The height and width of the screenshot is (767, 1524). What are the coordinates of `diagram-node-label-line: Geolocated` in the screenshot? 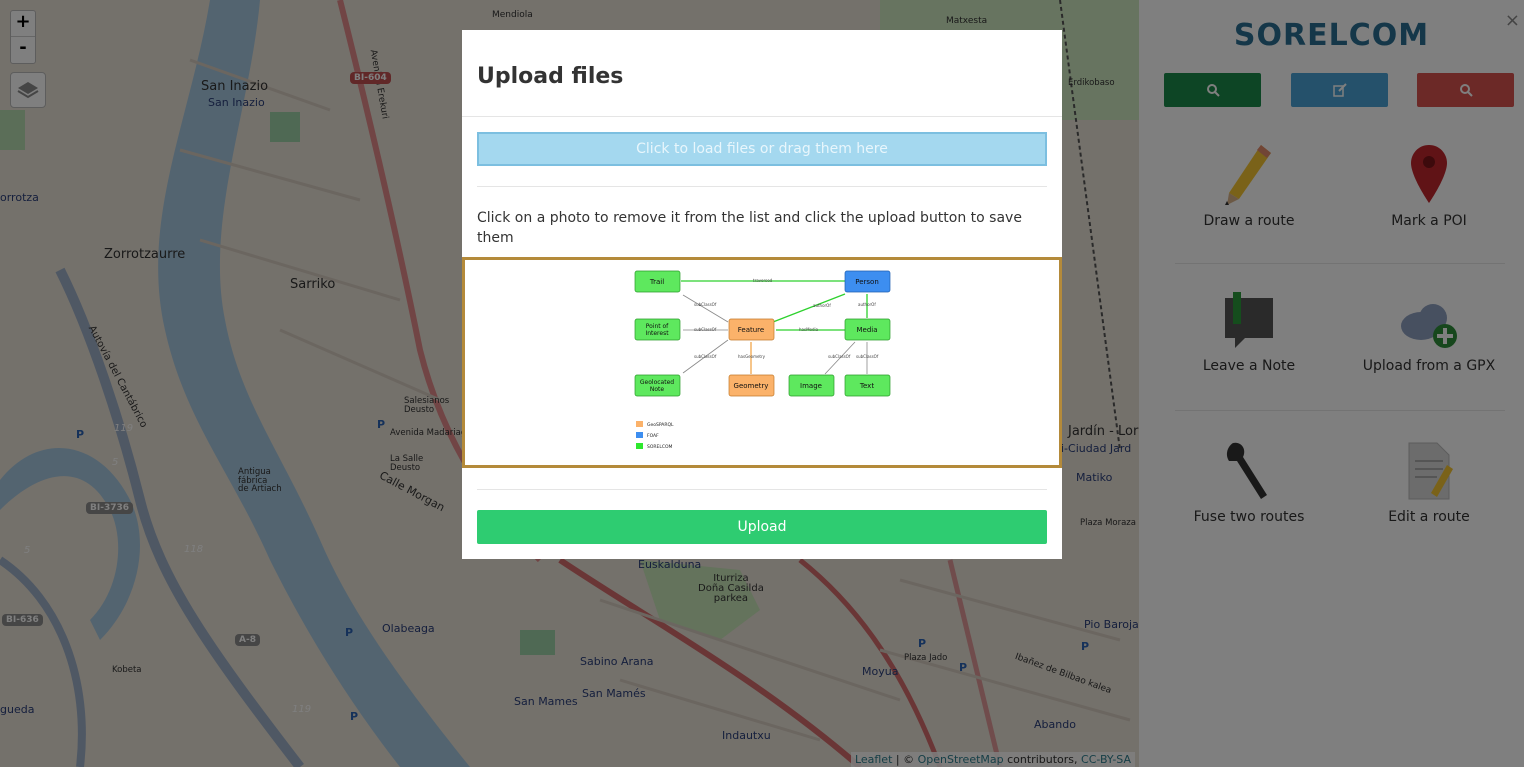 It's located at (657, 382).